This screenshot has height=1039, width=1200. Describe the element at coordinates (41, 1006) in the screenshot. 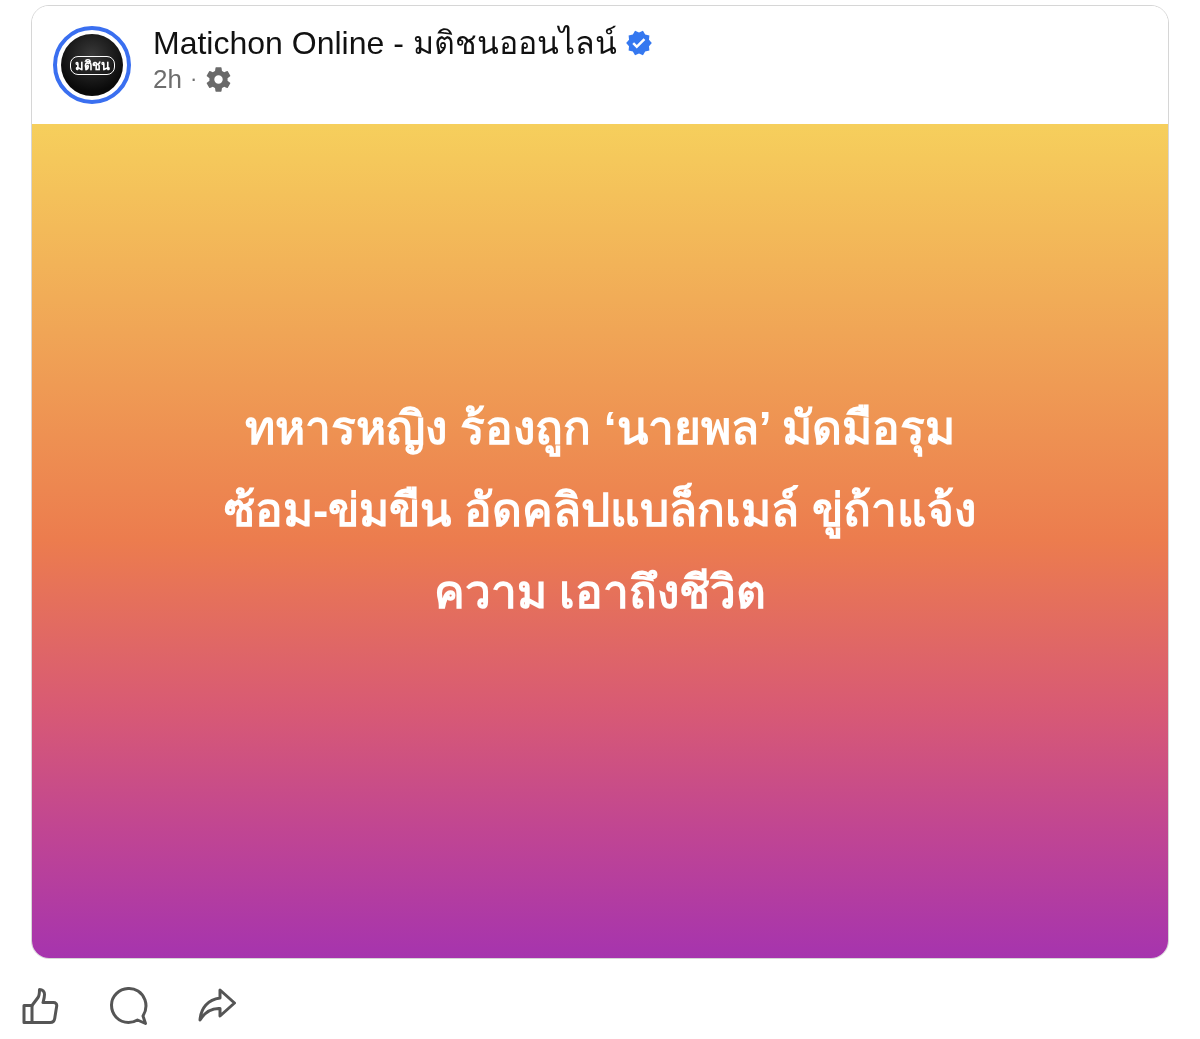

I see `thumbs-up-icon` at that location.